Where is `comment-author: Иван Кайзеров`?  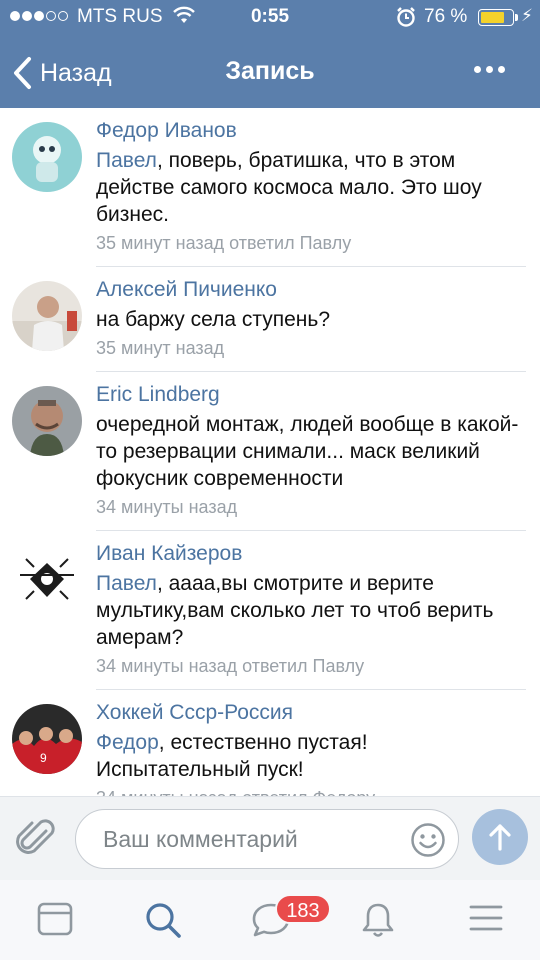 comment-author: Иван Кайзеров is located at coordinates (311, 554).